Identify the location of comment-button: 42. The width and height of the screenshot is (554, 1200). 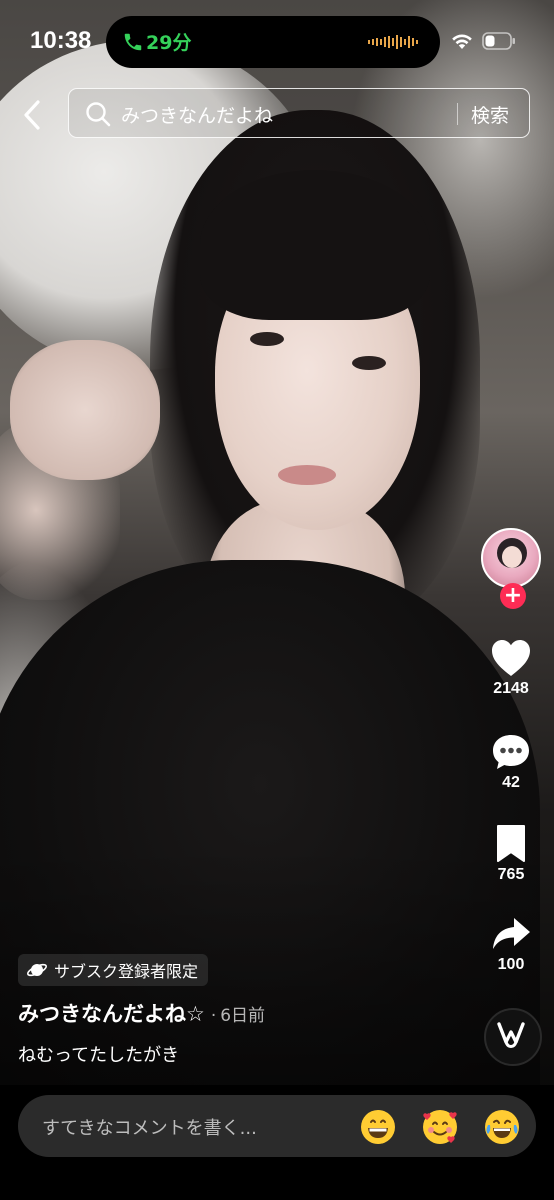
(511, 762).